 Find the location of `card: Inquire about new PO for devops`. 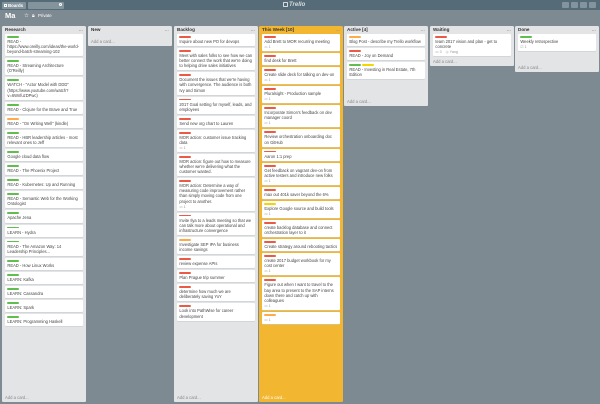

card: Inquire about new PO for devops is located at coordinates (216, 40).